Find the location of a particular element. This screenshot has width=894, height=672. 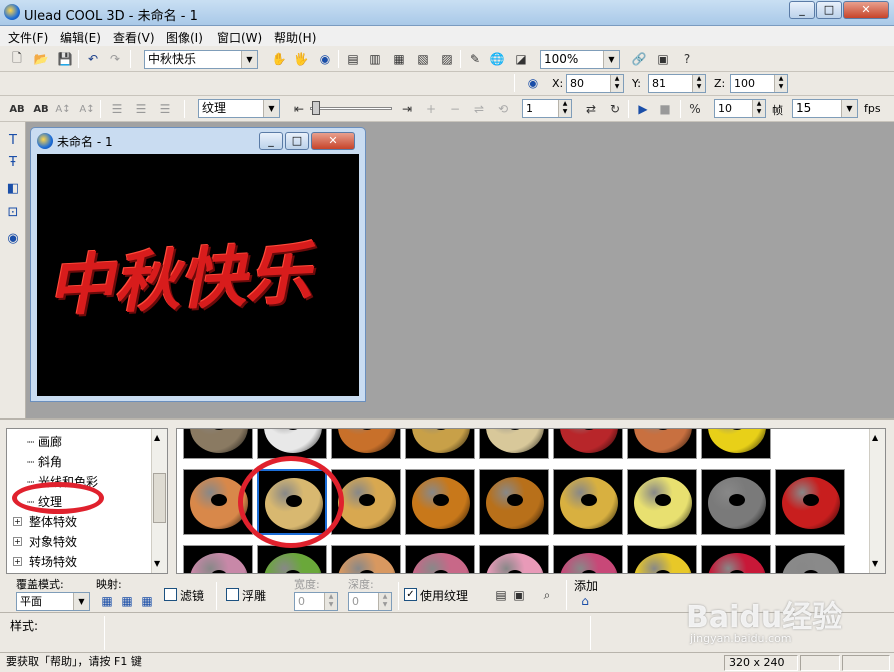

menu-view: 查看(V) is located at coordinates (134, 37).